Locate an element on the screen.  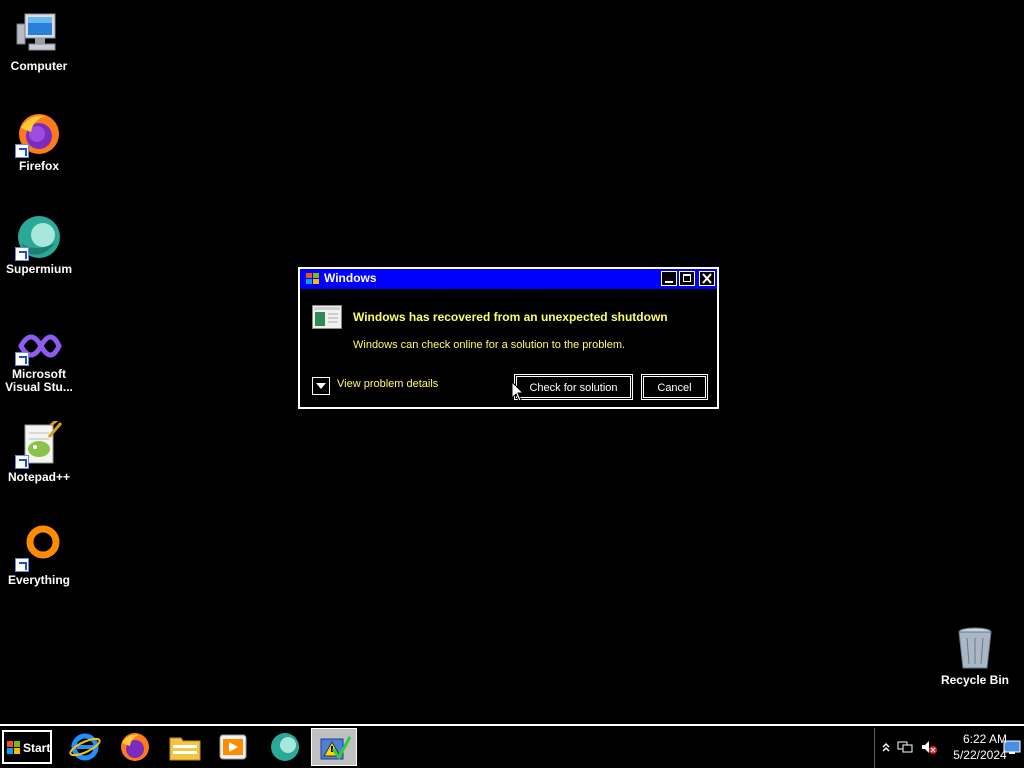
desktop-icon-notepad-plus-plus: Notepad++ is located at coordinates (39, 449).